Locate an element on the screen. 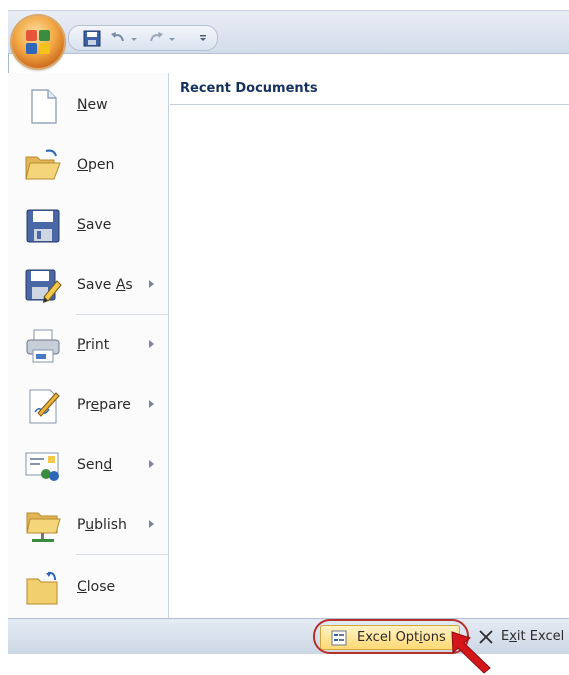  undo-dropdown-icon is located at coordinates (138, 38).